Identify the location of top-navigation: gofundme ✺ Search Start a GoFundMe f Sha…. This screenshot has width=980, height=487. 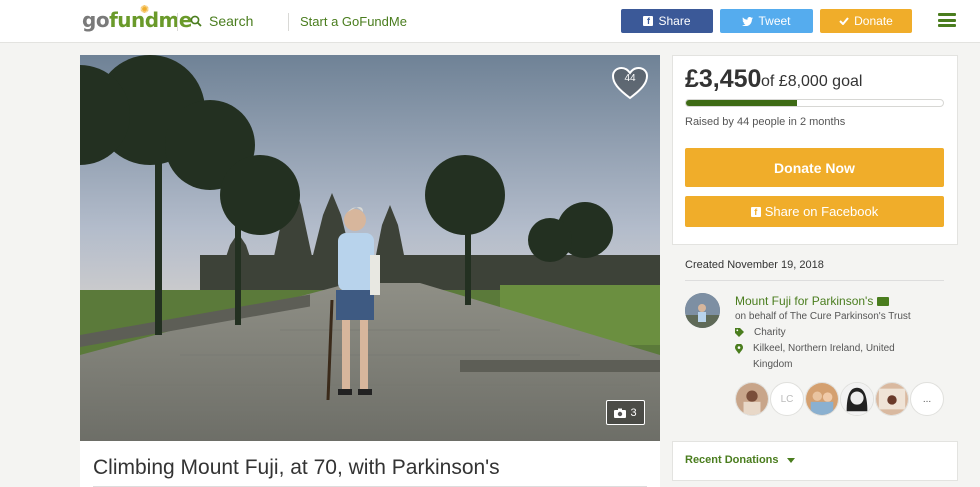
(490, 21).